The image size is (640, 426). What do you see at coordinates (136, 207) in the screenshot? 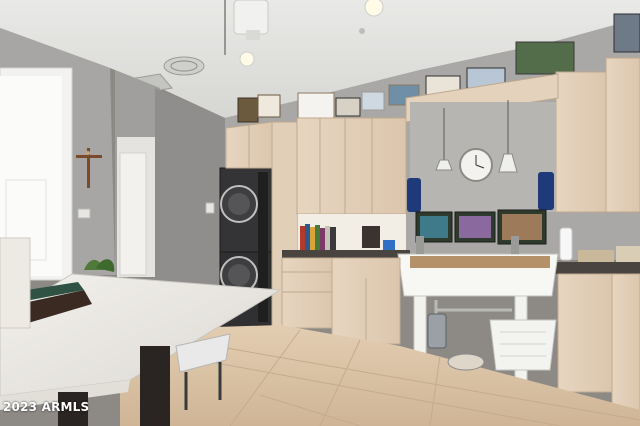
I see `hallway-doorway` at bounding box center [136, 207].